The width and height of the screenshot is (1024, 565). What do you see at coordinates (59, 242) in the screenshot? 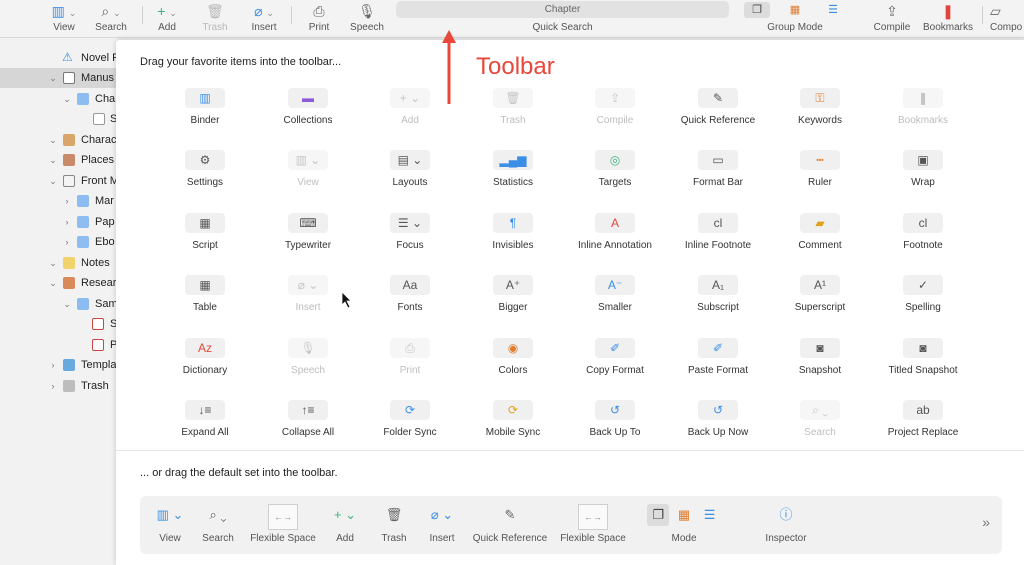
I see `binder-item-ebook: › Ebo` at bounding box center [59, 242].